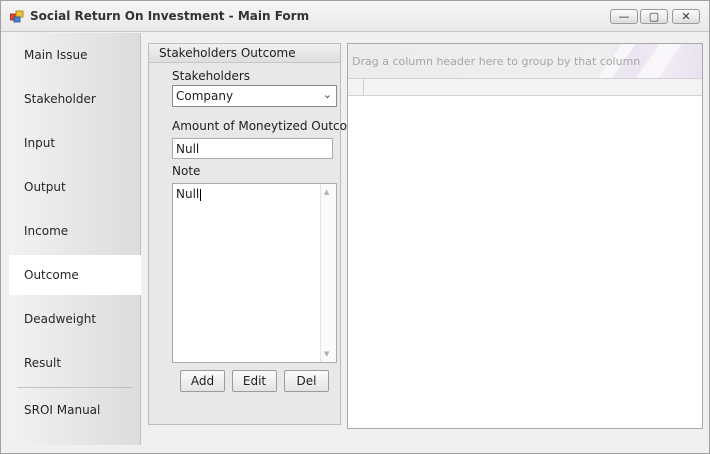 The image size is (710, 454). Describe the element at coordinates (356, 87) in the screenshot. I see `row-indicator-header` at that location.